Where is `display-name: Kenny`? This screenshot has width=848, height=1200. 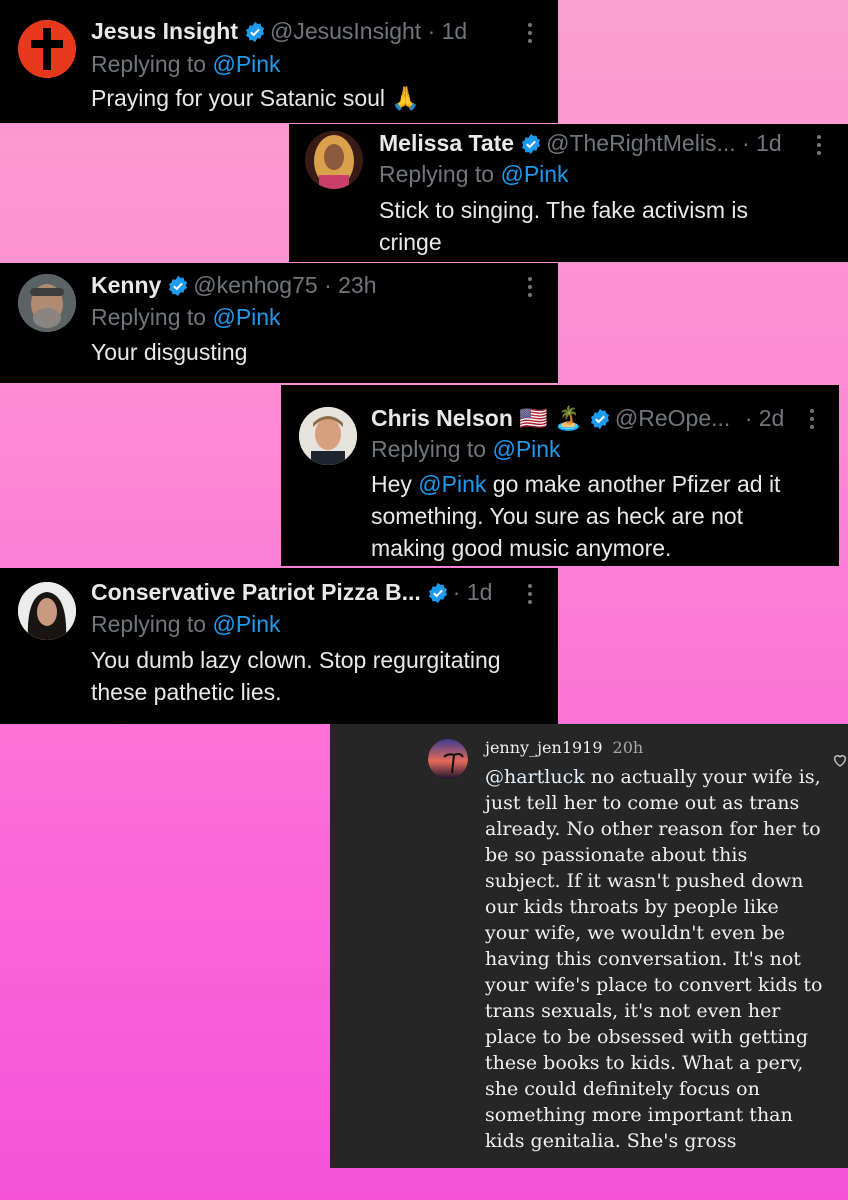 display-name: Kenny is located at coordinates (126, 285).